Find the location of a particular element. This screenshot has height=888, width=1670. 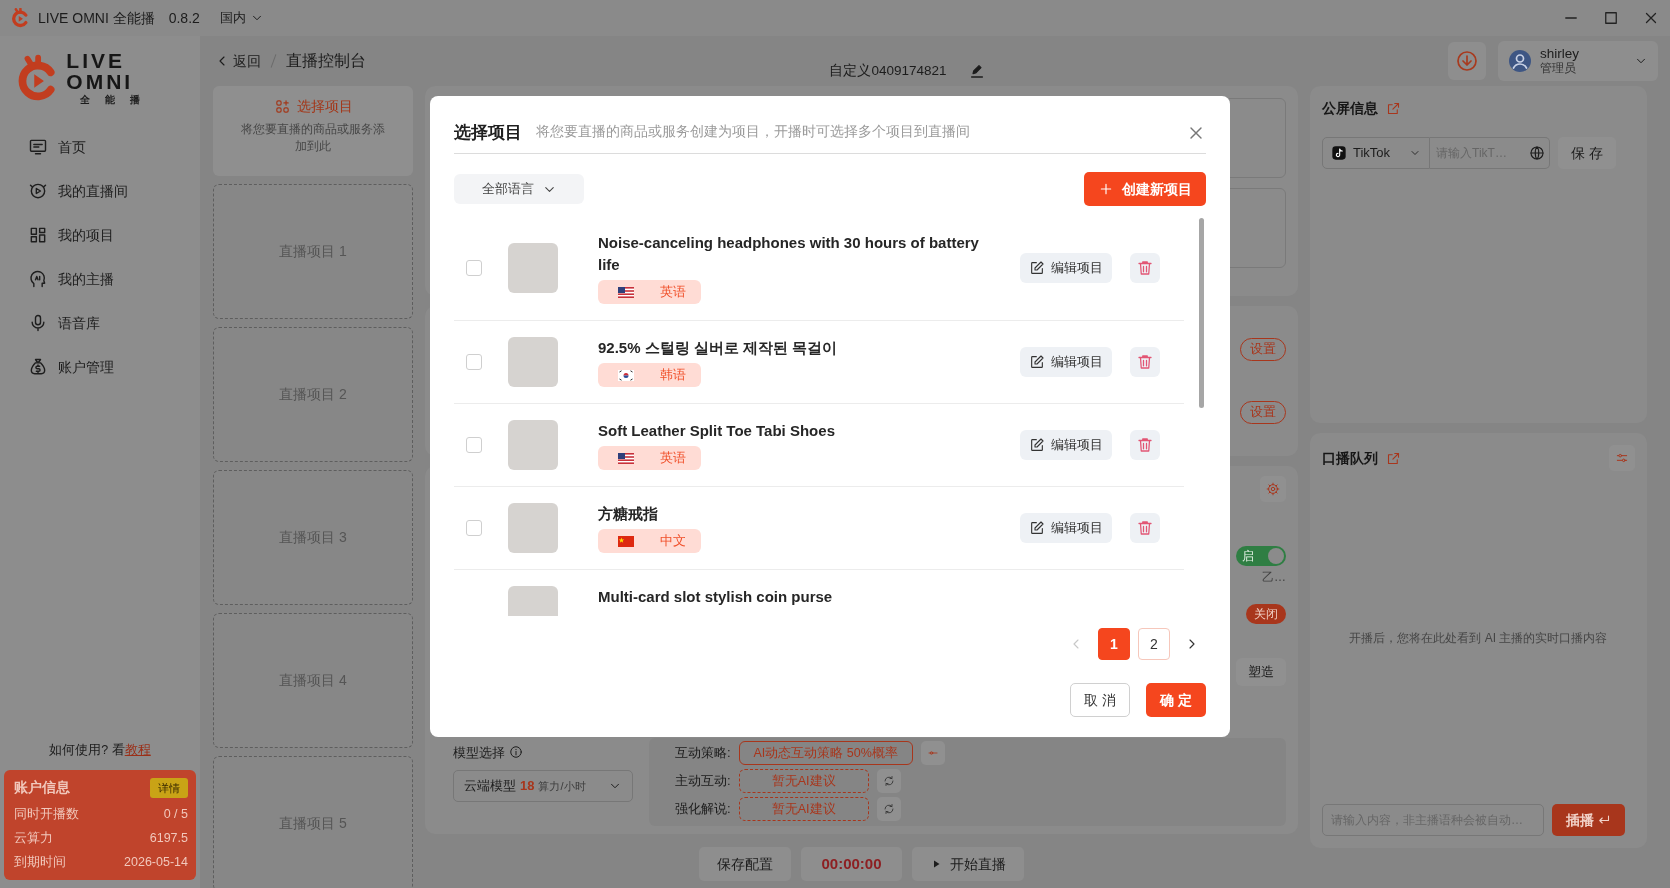

filter-button is located at coordinates (1622, 458).